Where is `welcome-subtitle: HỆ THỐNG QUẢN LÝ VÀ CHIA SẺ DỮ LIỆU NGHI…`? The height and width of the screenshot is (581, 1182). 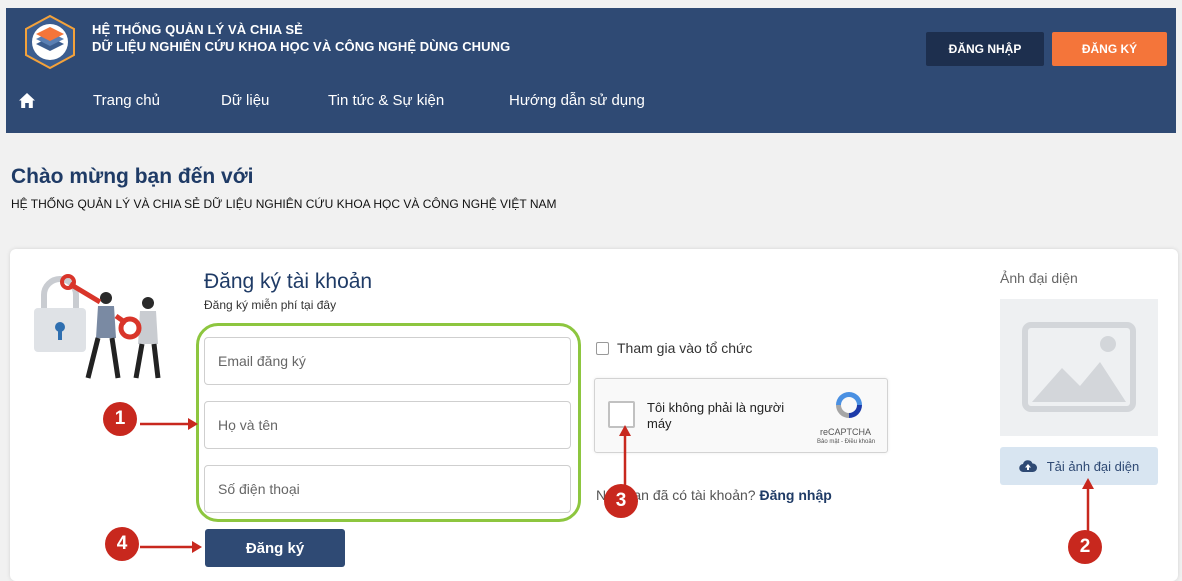
welcome-subtitle: HỆ THỐNG QUẢN LÝ VÀ CHIA SẺ DỮ LIỆU NGHI… is located at coordinates (284, 204).